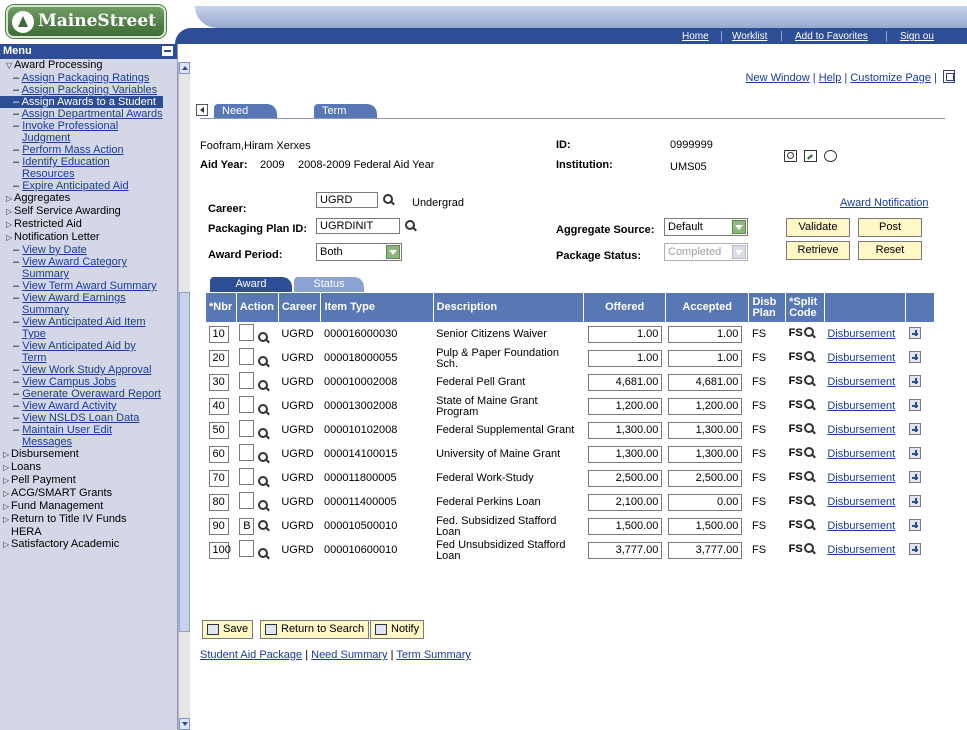  What do you see at coordinates (705, 406) in the screenshot?
I see `accepted-amount-field: 1,200.00` at bounding box center [705, 406].